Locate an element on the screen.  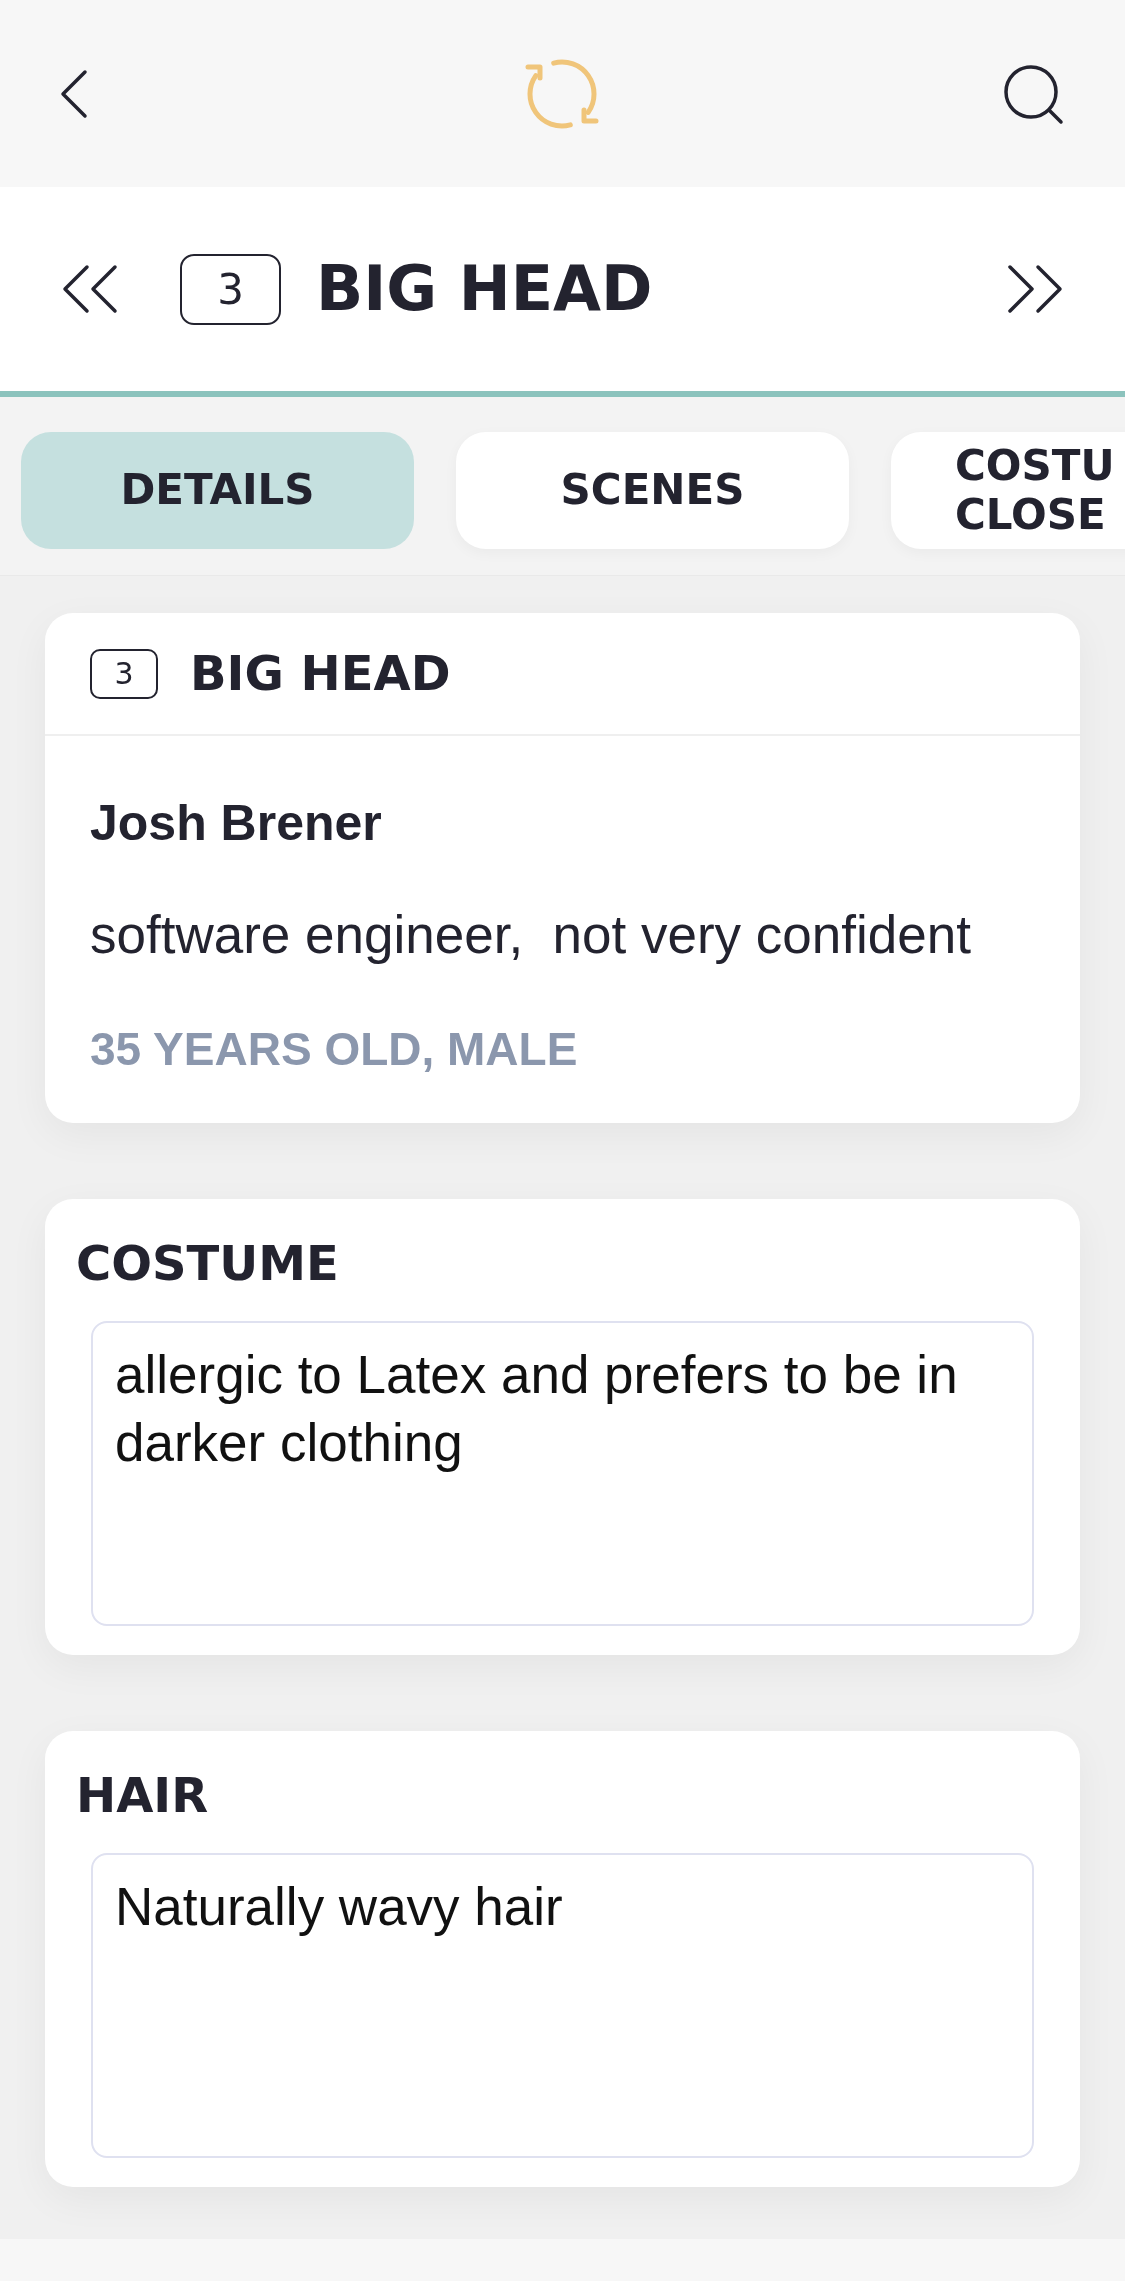
field-label: COSTUME is located at coordinates (207, 1263).